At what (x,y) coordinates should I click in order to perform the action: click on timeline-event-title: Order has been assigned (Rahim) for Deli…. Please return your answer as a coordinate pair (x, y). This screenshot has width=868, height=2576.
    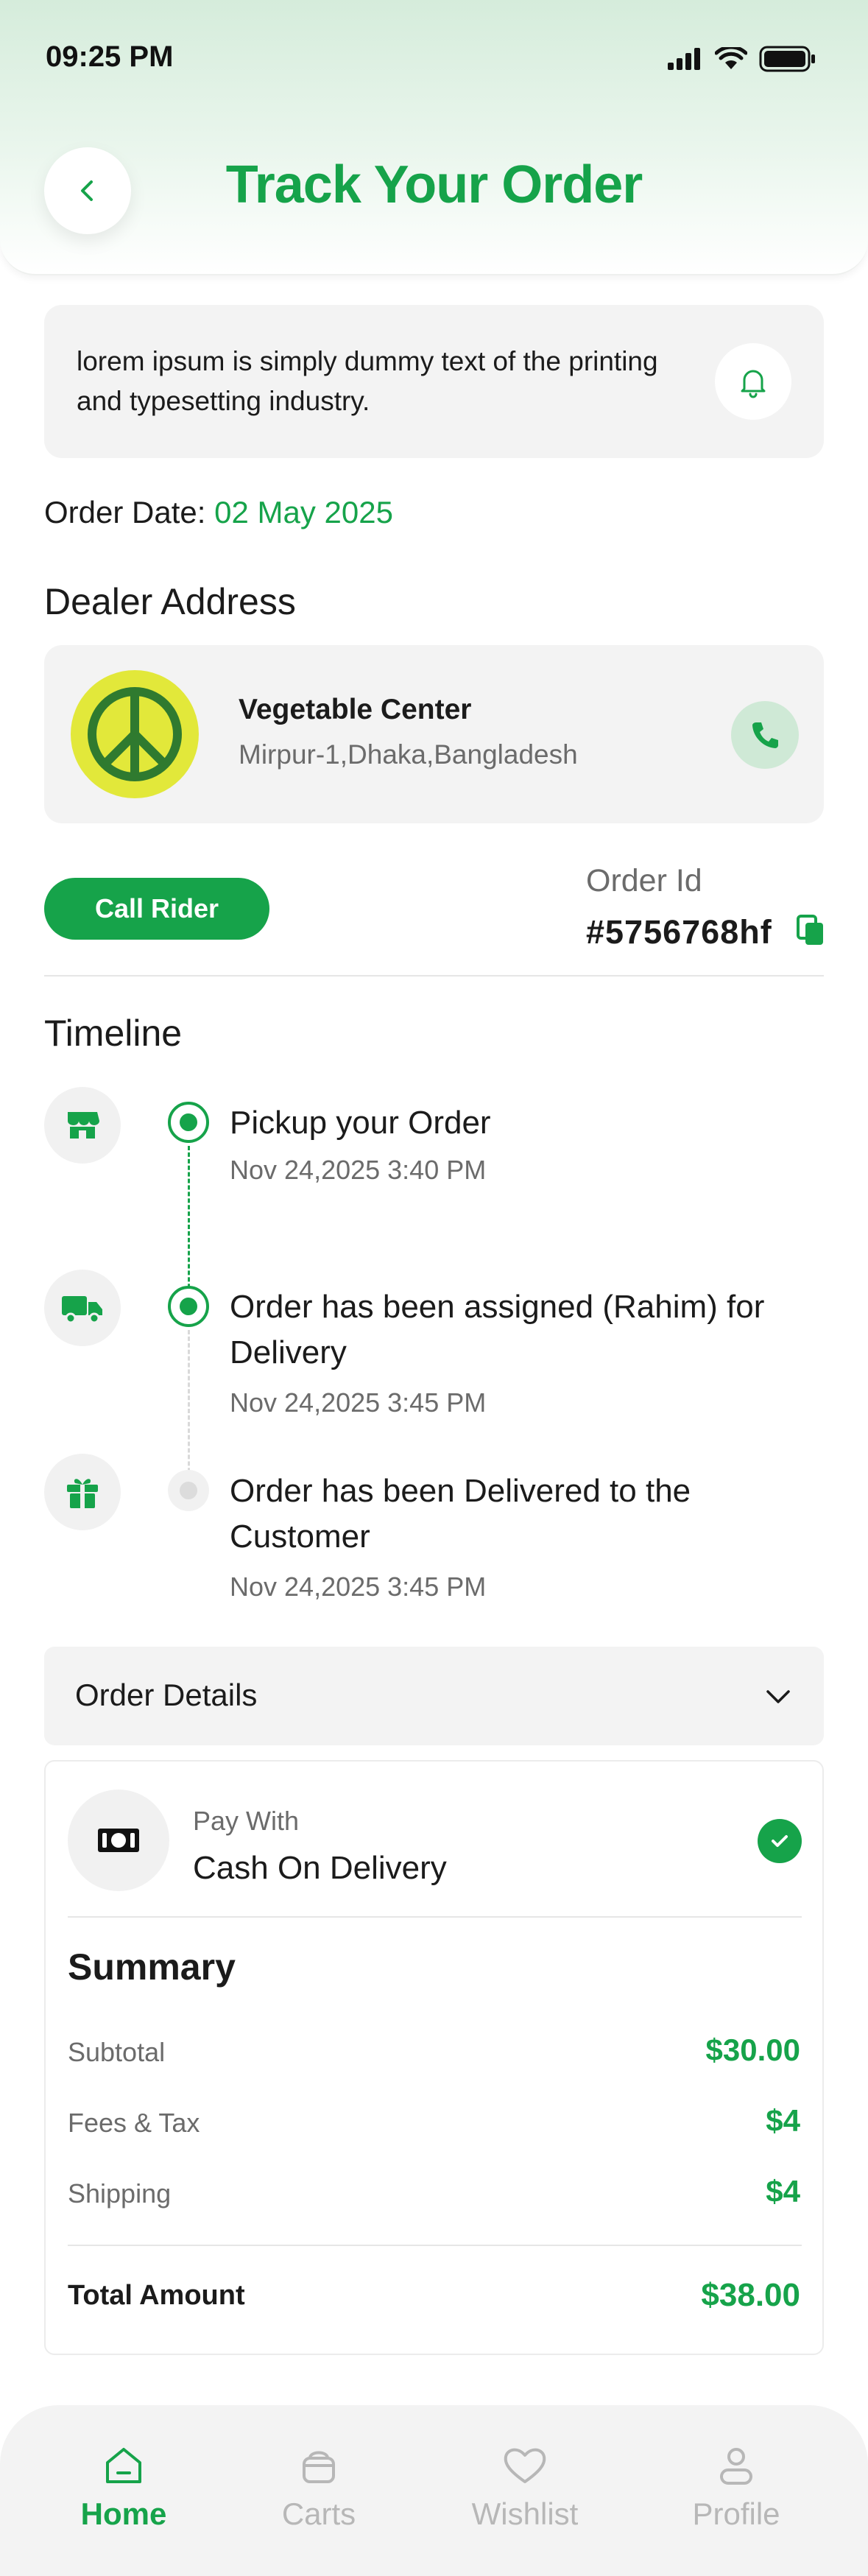
    Looking at the image, I should click on (497, 1329).